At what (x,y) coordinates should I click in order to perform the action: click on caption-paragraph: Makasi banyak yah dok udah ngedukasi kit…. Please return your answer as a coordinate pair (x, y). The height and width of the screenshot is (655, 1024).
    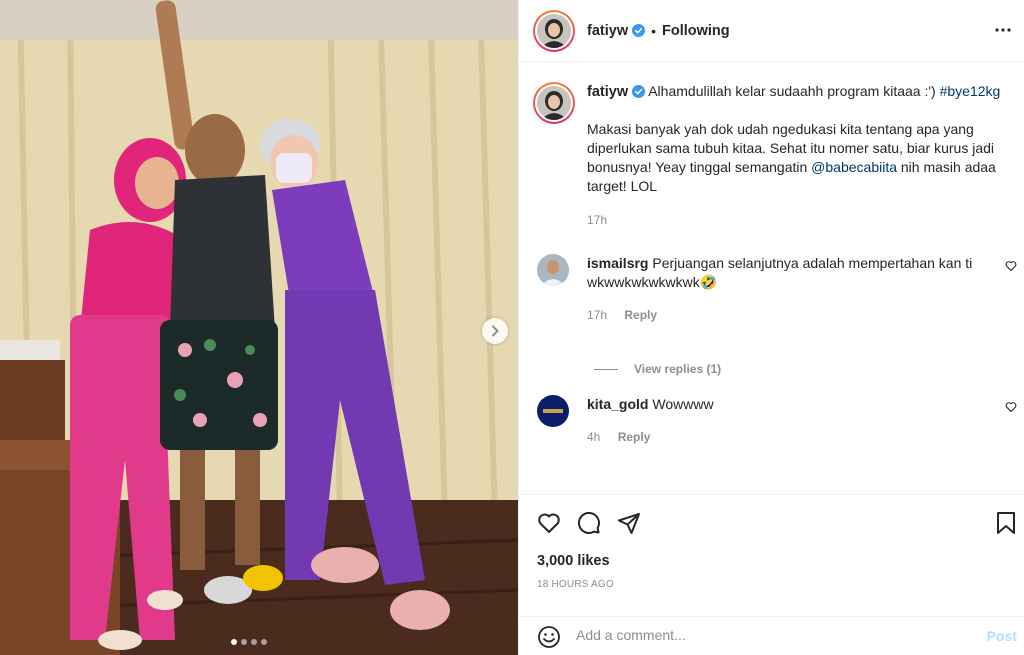
    Looking at the image, I should click on (800, 158).